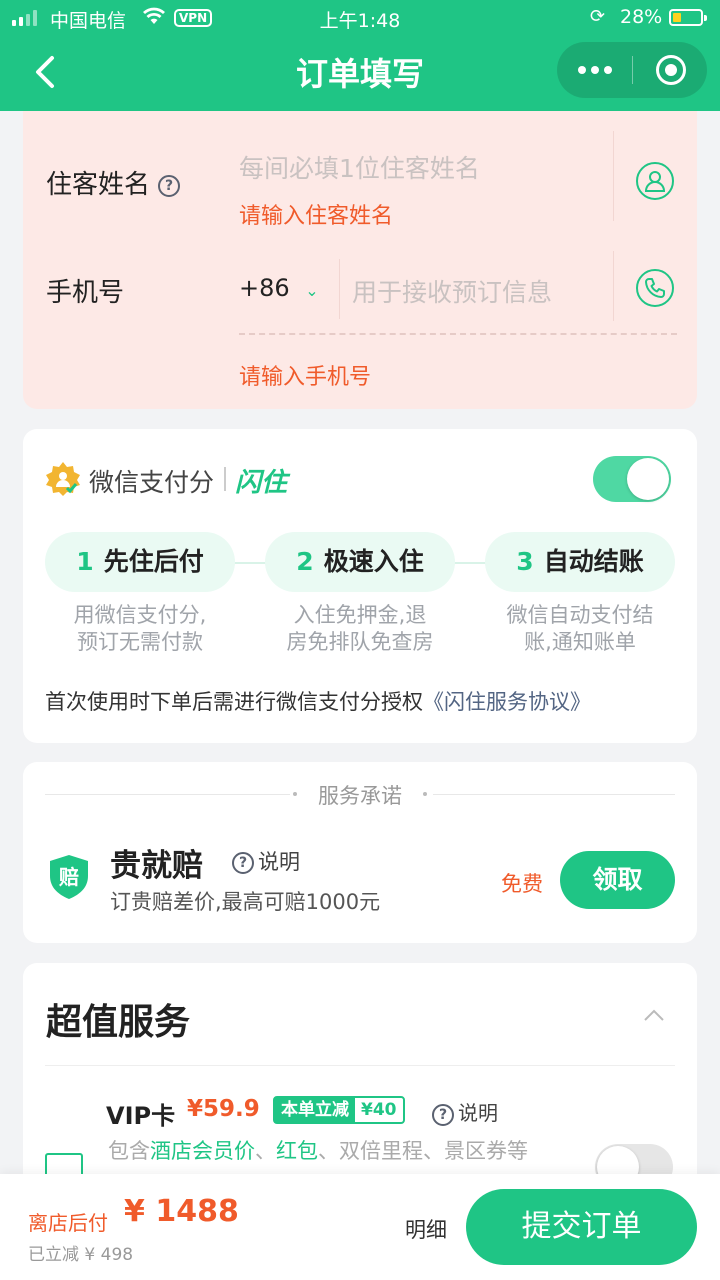  What do you see at coordinates (261, 483) in the screenshot?
I see `flash-stay-label: 闪住` at bounding box center [261, 483].